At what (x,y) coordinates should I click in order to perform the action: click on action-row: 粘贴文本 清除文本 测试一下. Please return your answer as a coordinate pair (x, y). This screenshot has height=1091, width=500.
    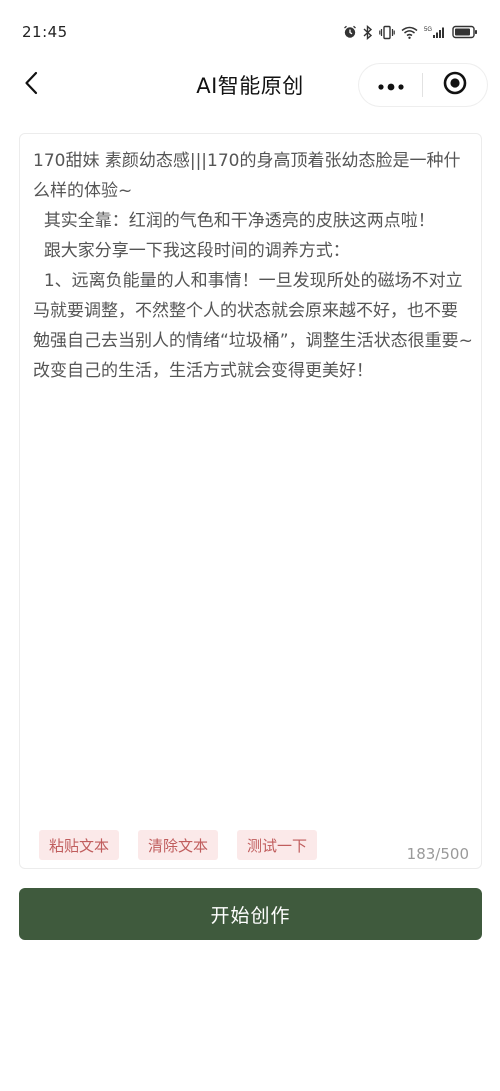
    Looking at the image, I should click on (178, 845).